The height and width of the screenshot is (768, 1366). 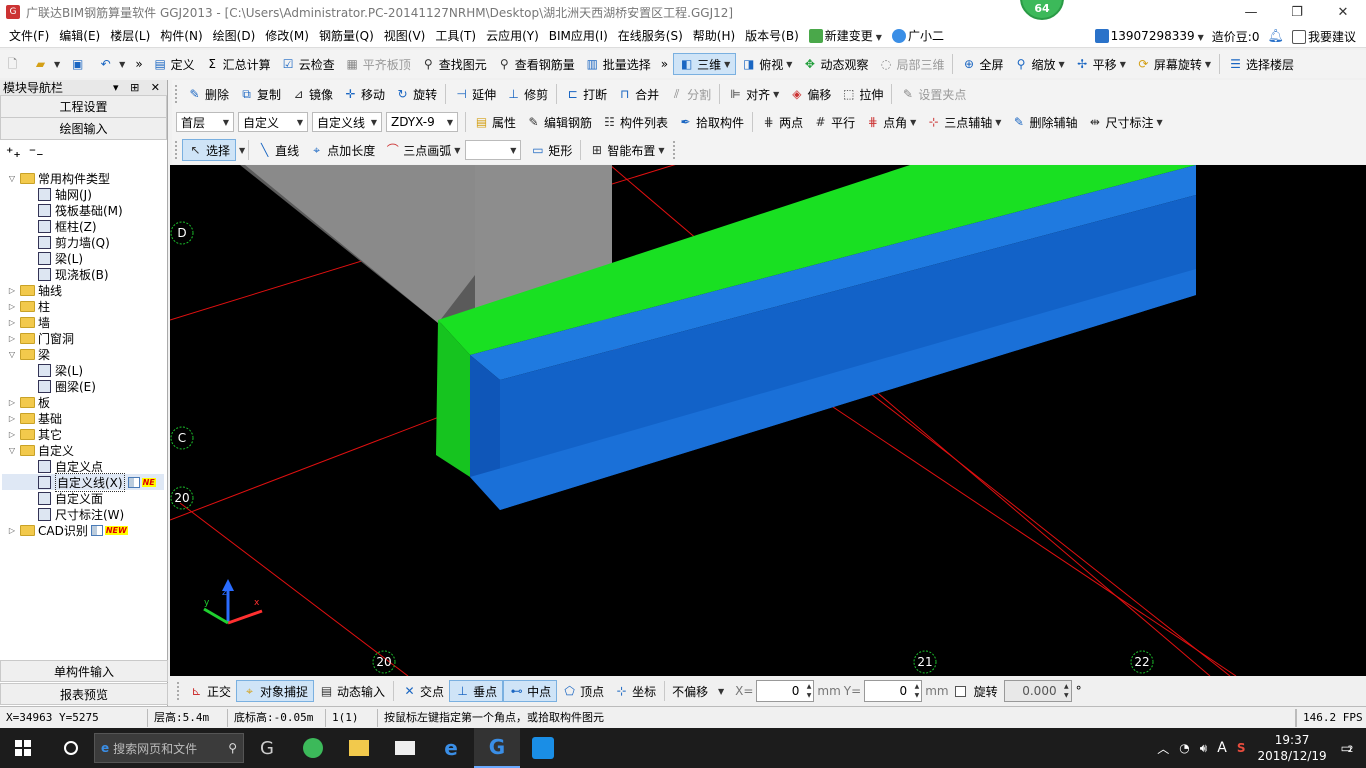 What do you see at coordinates (475, 94) in the screenshot?
I see `extend-button: ⊣ 延伸` at bounding box center [475, 94].